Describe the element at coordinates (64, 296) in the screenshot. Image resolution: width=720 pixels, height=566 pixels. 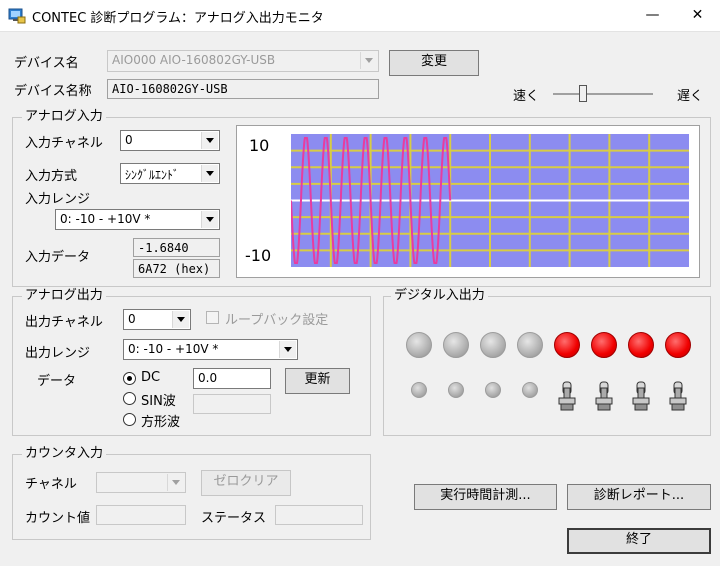
I see `analog-output-group-title: アナログ出力` at that location.